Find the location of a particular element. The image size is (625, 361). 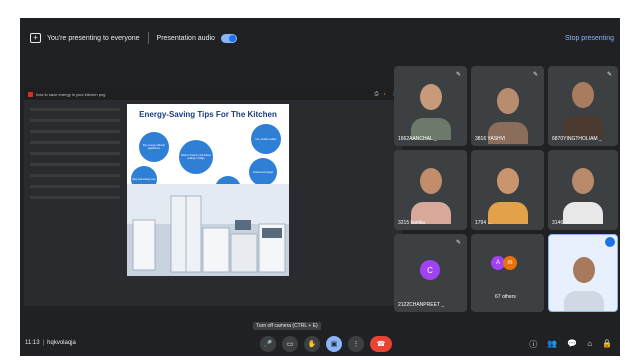

side-panel-tools: ⓘ 👥 💬 ⌂ 🔒 is located at coordinates (570, 344).